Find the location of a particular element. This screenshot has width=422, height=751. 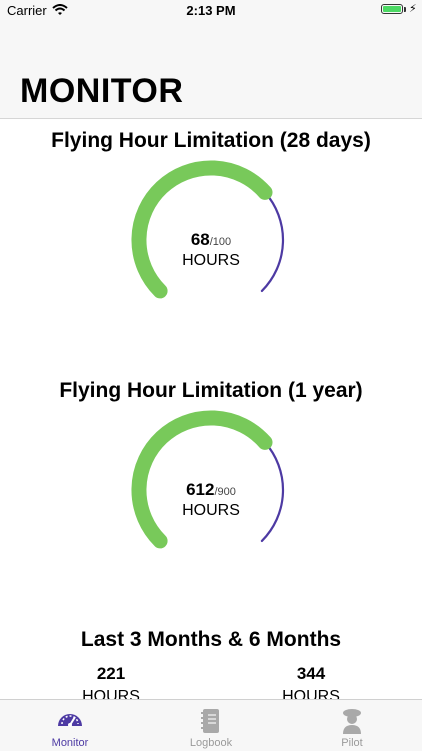

tab-logbook: Logbook is located at coordinates (211, 725).